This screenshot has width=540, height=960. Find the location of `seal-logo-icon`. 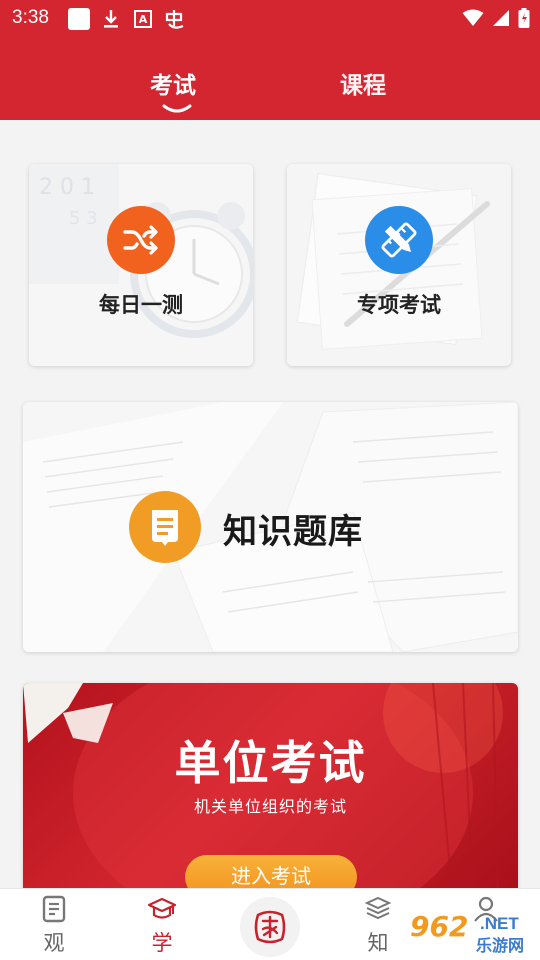

seal-logo-icon is located at coordinates (270, 927).